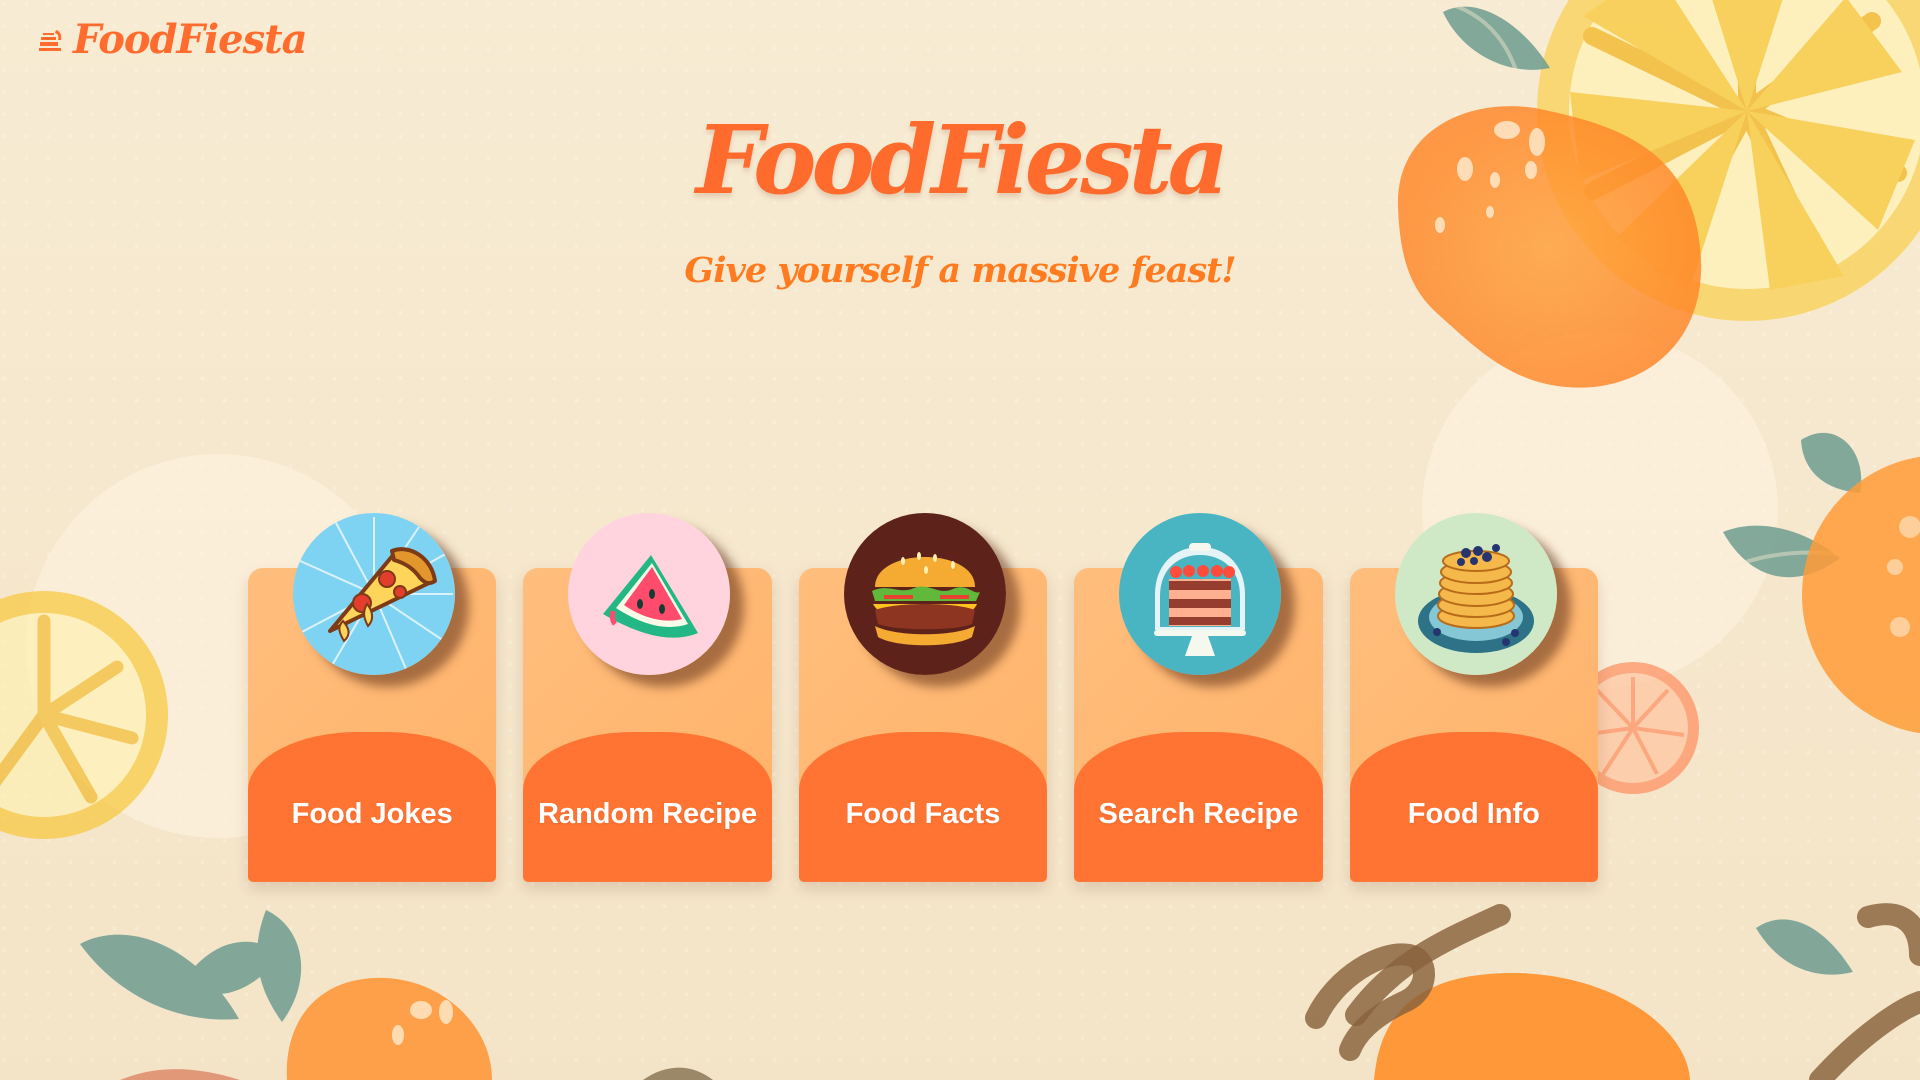  I want to click on cake-stand-icon, so click(1200, 594).